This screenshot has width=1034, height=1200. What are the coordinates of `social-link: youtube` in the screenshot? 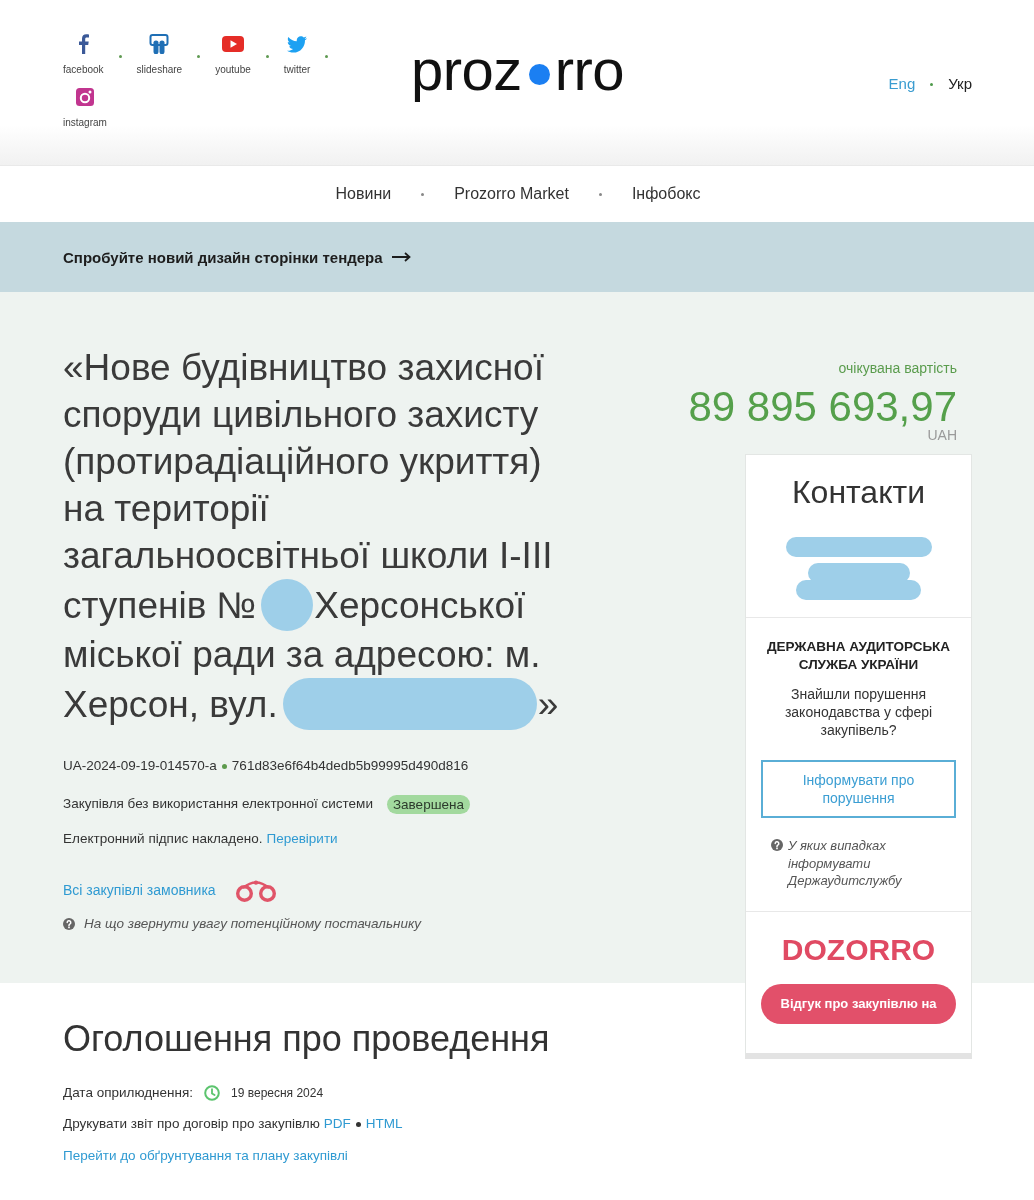 It's located at (233, 60).